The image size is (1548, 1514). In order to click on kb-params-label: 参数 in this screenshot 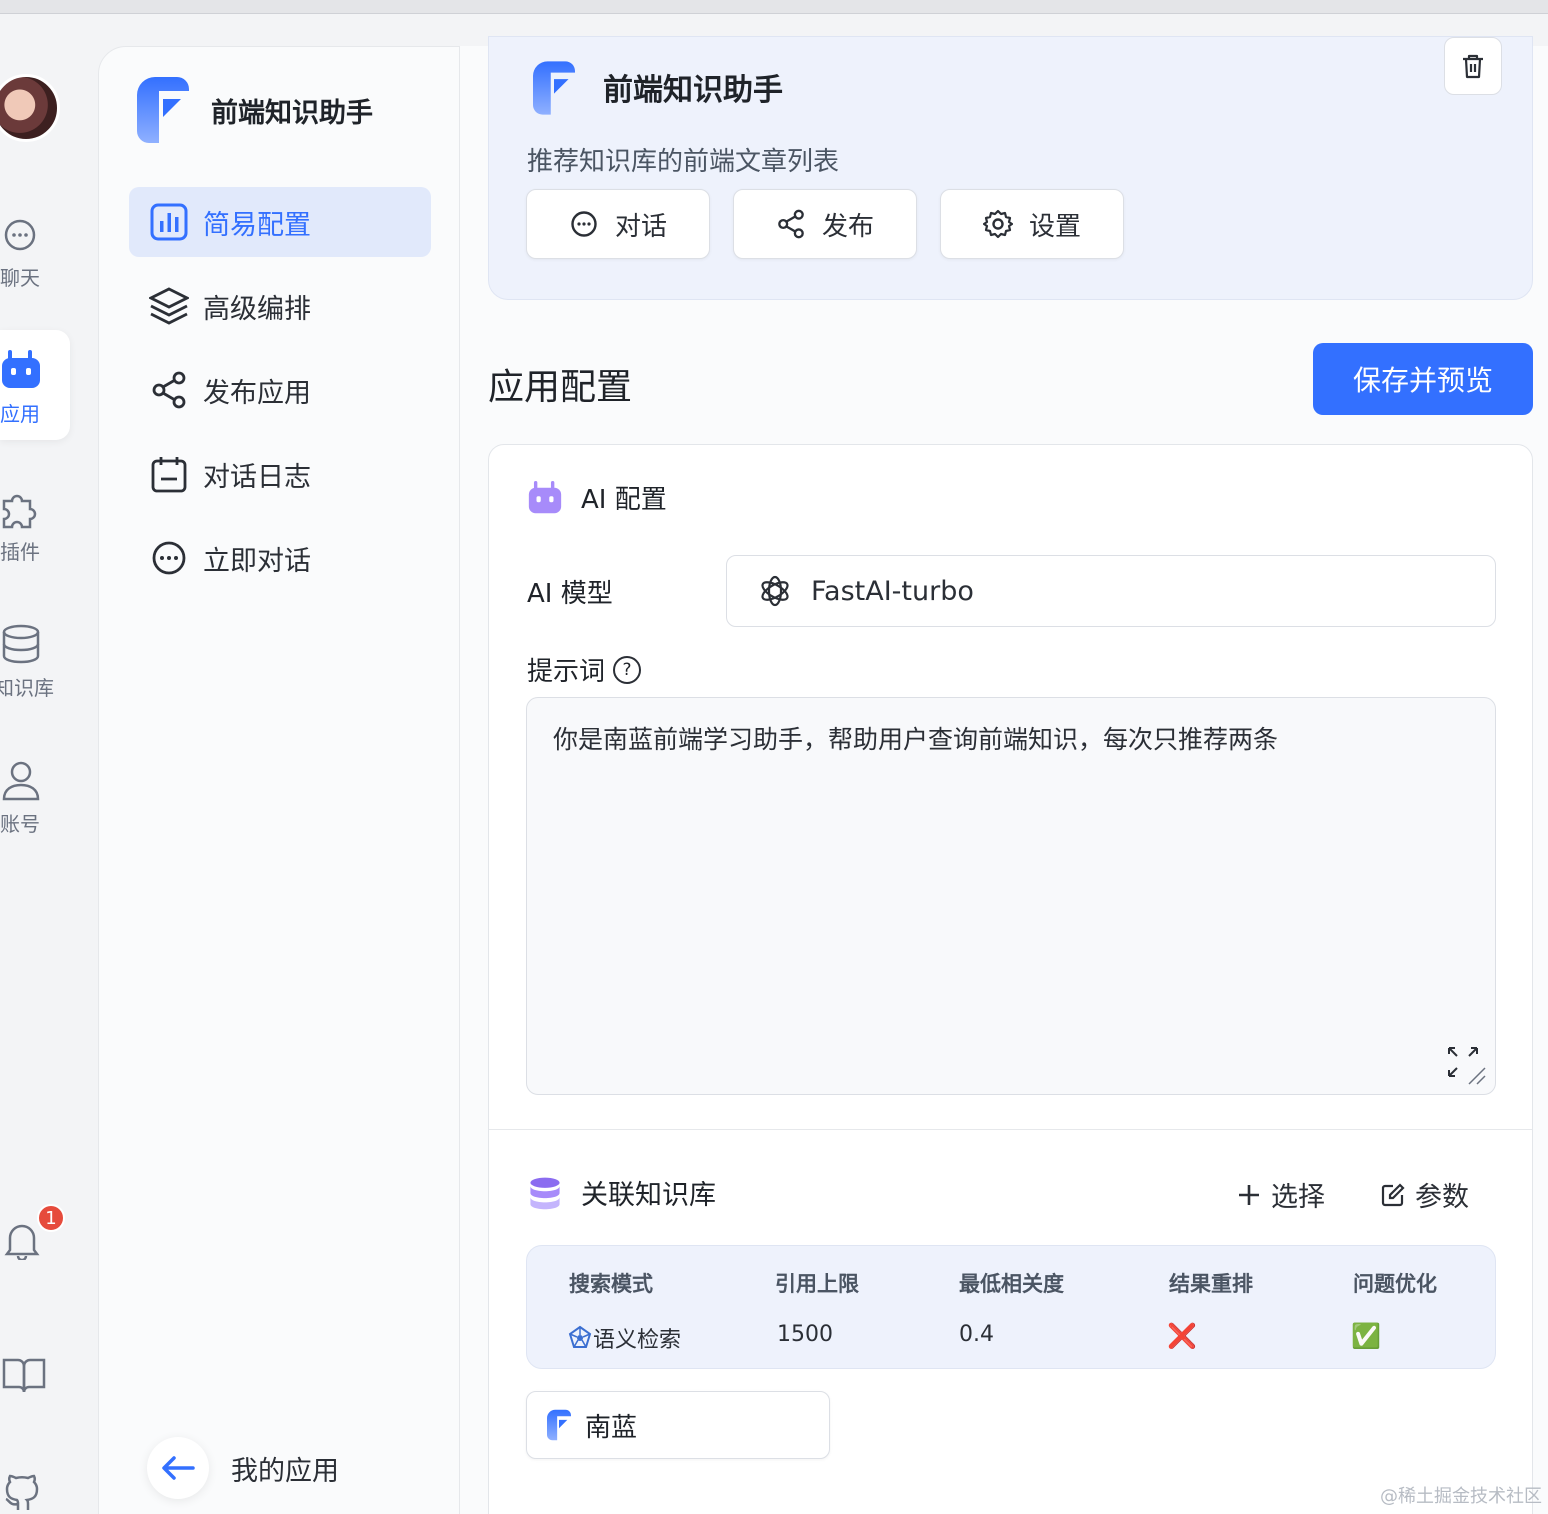, I will do `click(1442, 1197)`.